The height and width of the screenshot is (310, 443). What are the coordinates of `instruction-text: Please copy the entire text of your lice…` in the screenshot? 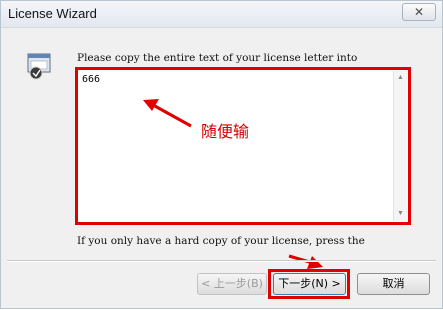 It's located at (217, 58).